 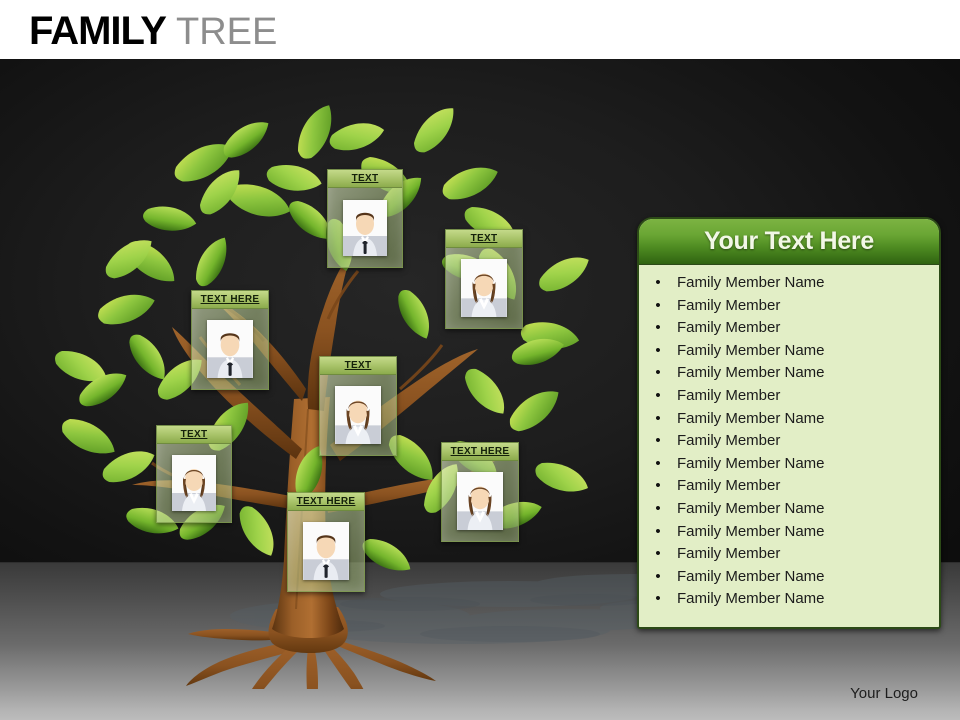 I want to click on frame-upper-right-label-bar: TEXT, so click(x=484, y=239).